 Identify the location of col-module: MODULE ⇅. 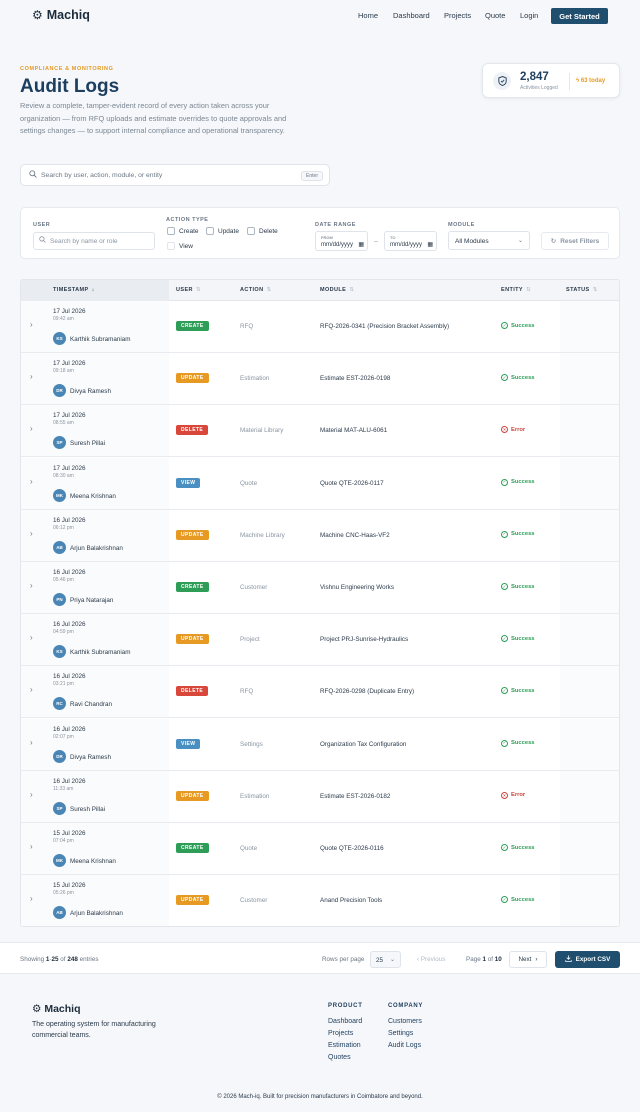
(337, 290).